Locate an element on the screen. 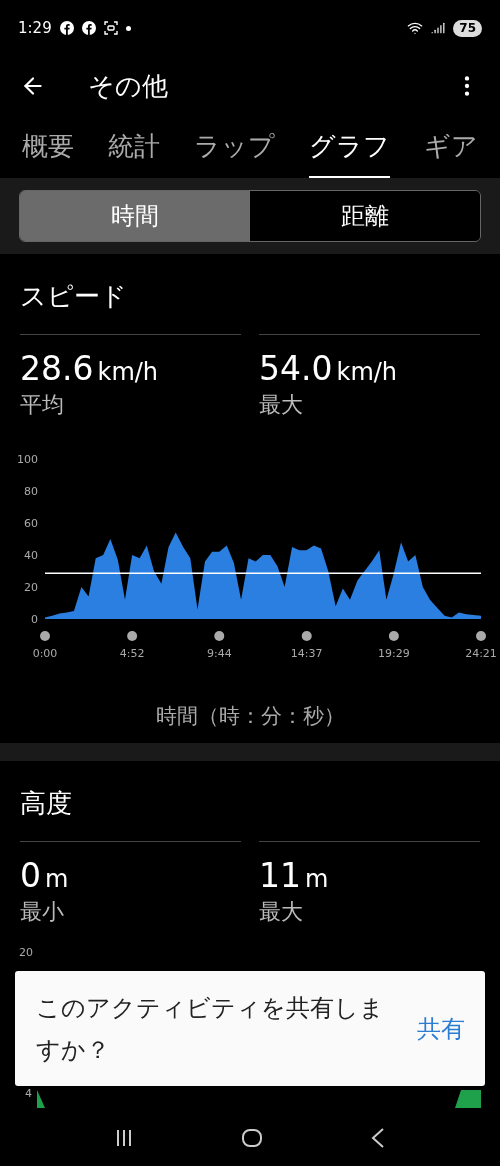 The image size is (500, 1166). home-icon is located at coordinates (252, 1138).